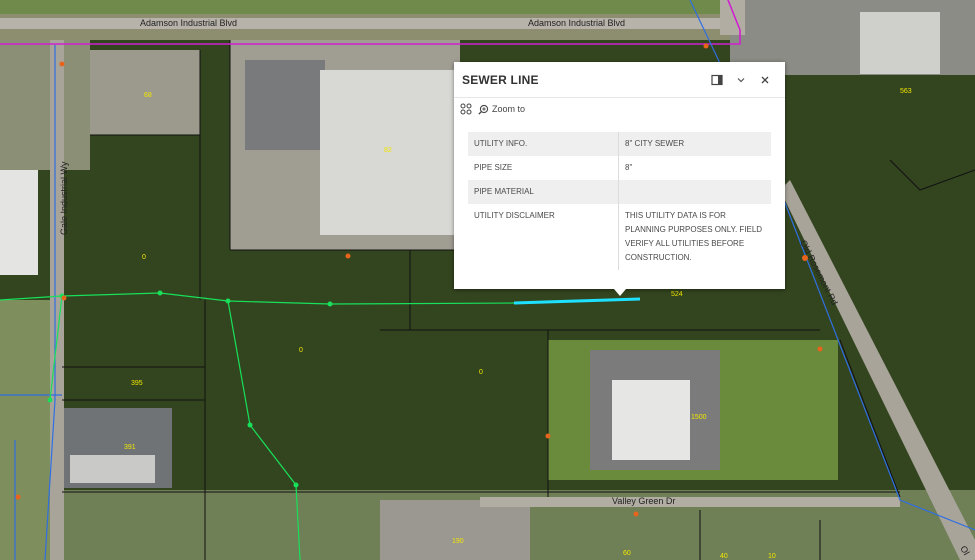  What do you see at coordinates (906, 91) in the screenshot?
I see `parcel-number: 563` at bounding box center [906, 91].